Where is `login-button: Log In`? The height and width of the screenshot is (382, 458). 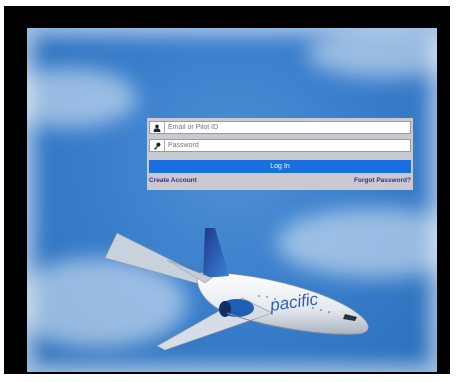 login-button: Log In is located at coordinates (280, 166).